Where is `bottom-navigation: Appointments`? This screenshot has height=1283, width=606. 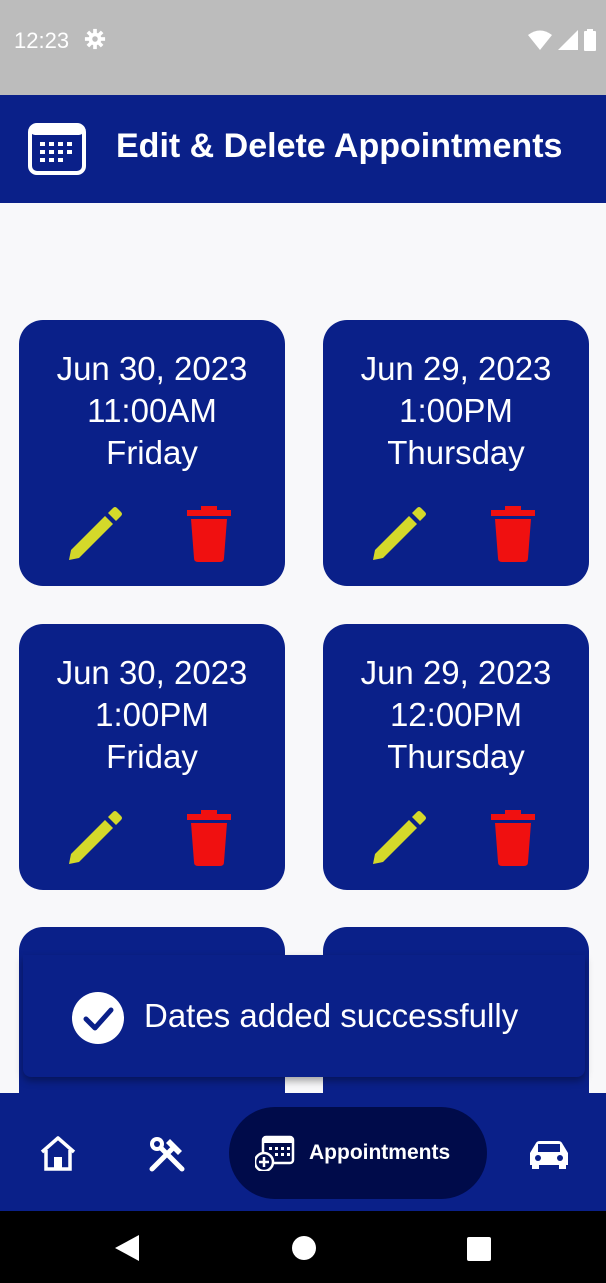 bottom-navigation: Appointments is located at coordinates (303, 1152).